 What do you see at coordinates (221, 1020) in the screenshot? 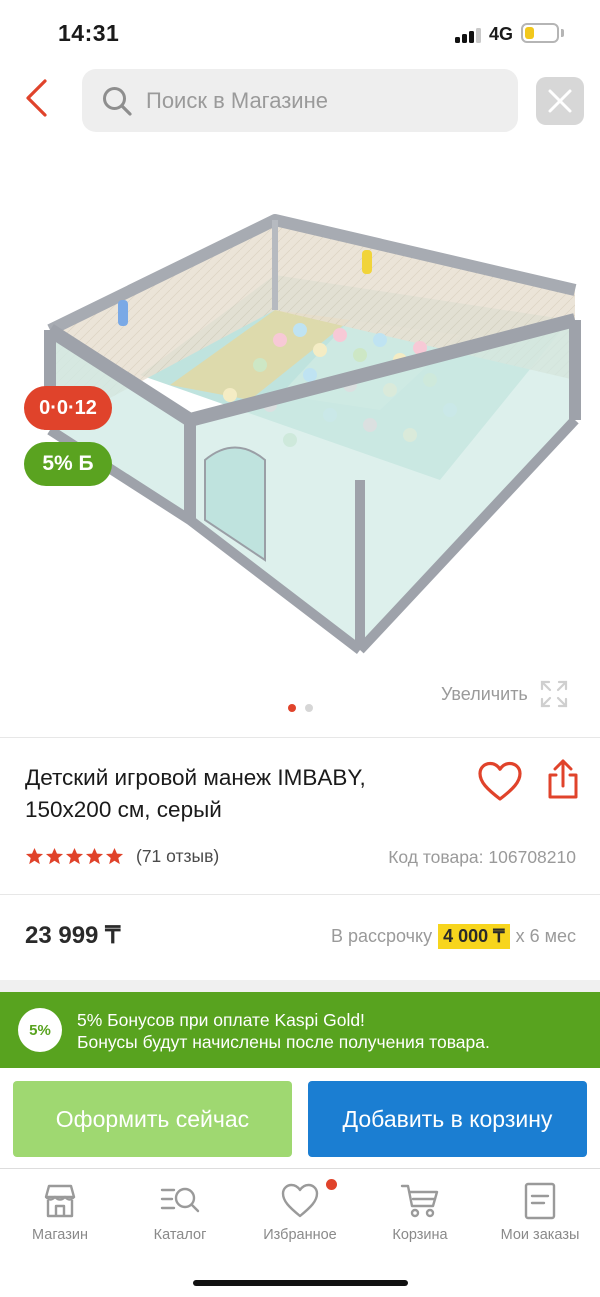
I see `bonus-title: 5% Бонусов при оплате Kaspi Gold!` at bounding box center [221, 1020].